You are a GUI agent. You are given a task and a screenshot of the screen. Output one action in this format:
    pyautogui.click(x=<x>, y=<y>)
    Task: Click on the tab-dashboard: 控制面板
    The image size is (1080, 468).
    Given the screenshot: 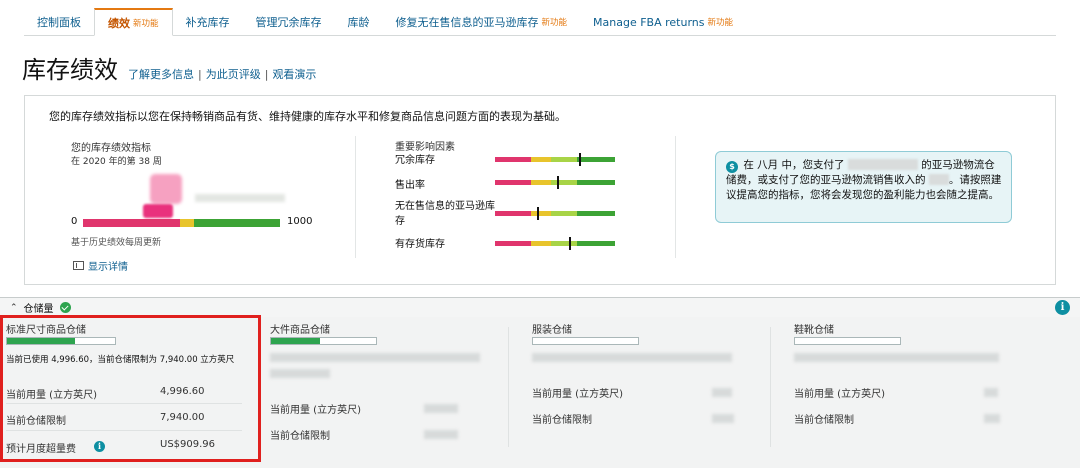 What is the action you would take?
    pyautogui.click(x=59, y=22)
    